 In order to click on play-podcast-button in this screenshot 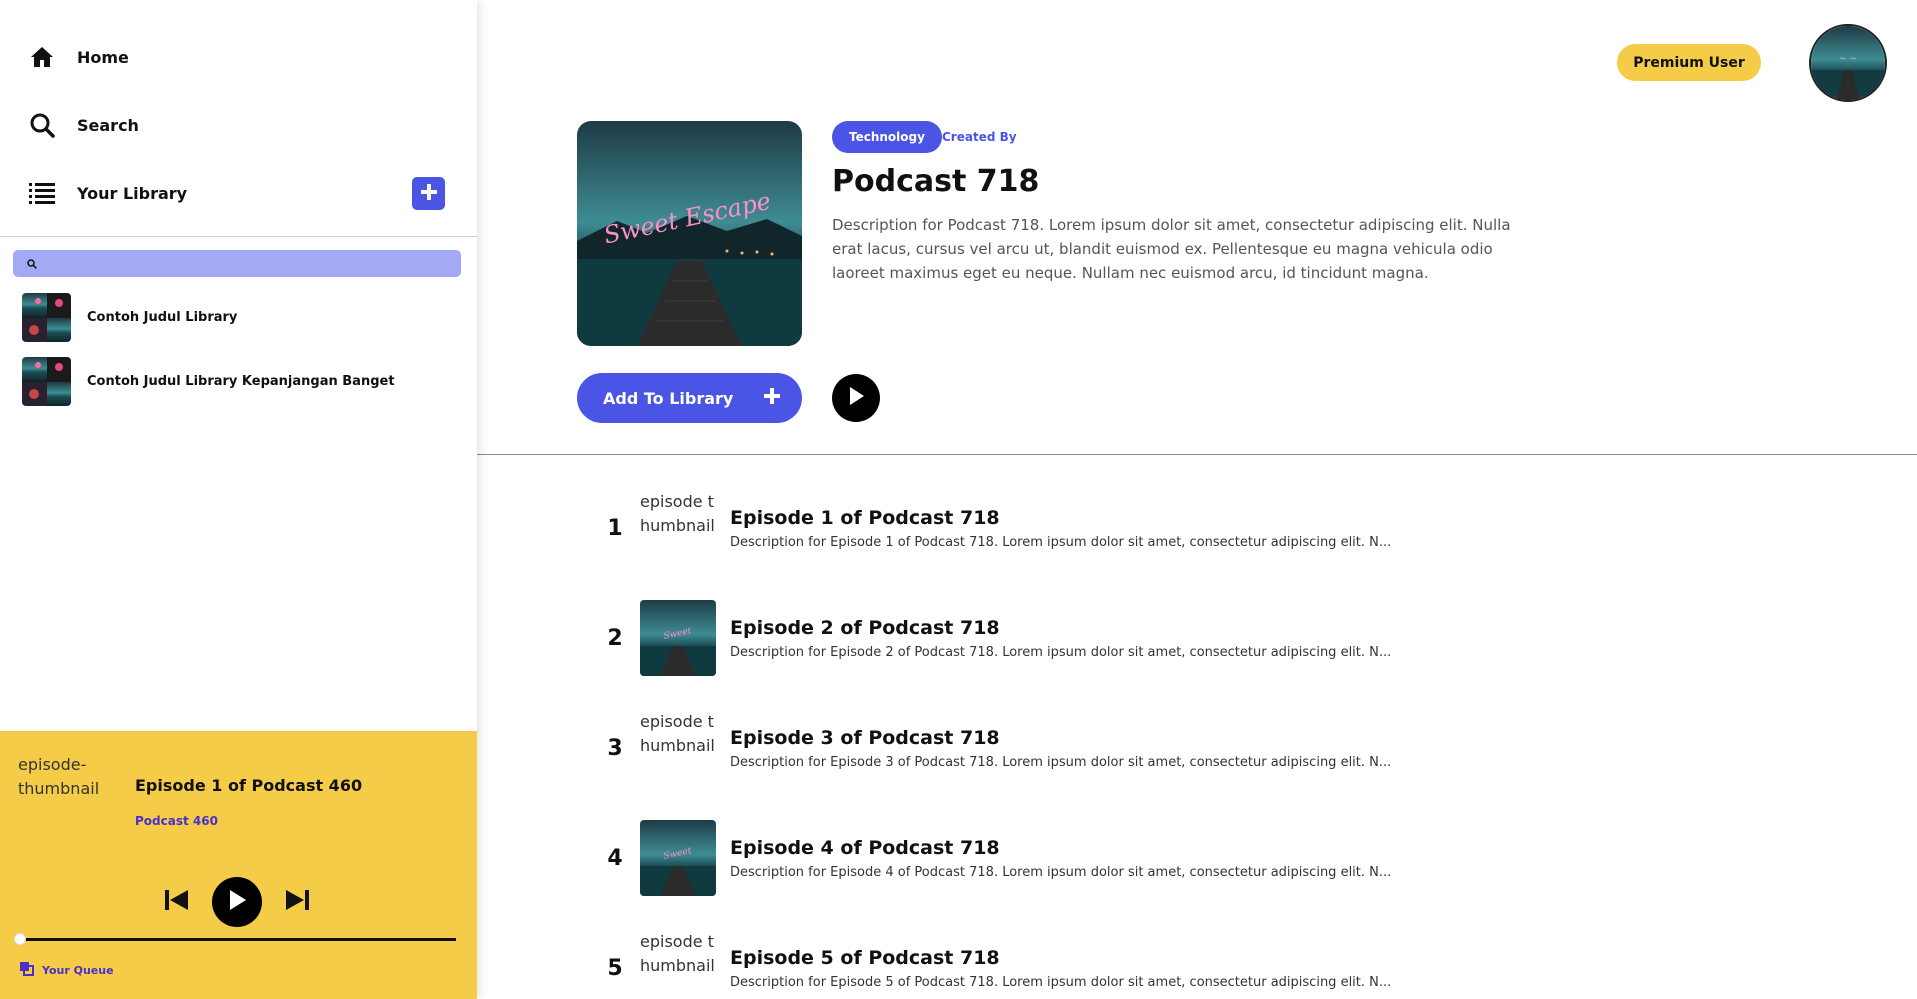, I will do `click(856, 398)`.